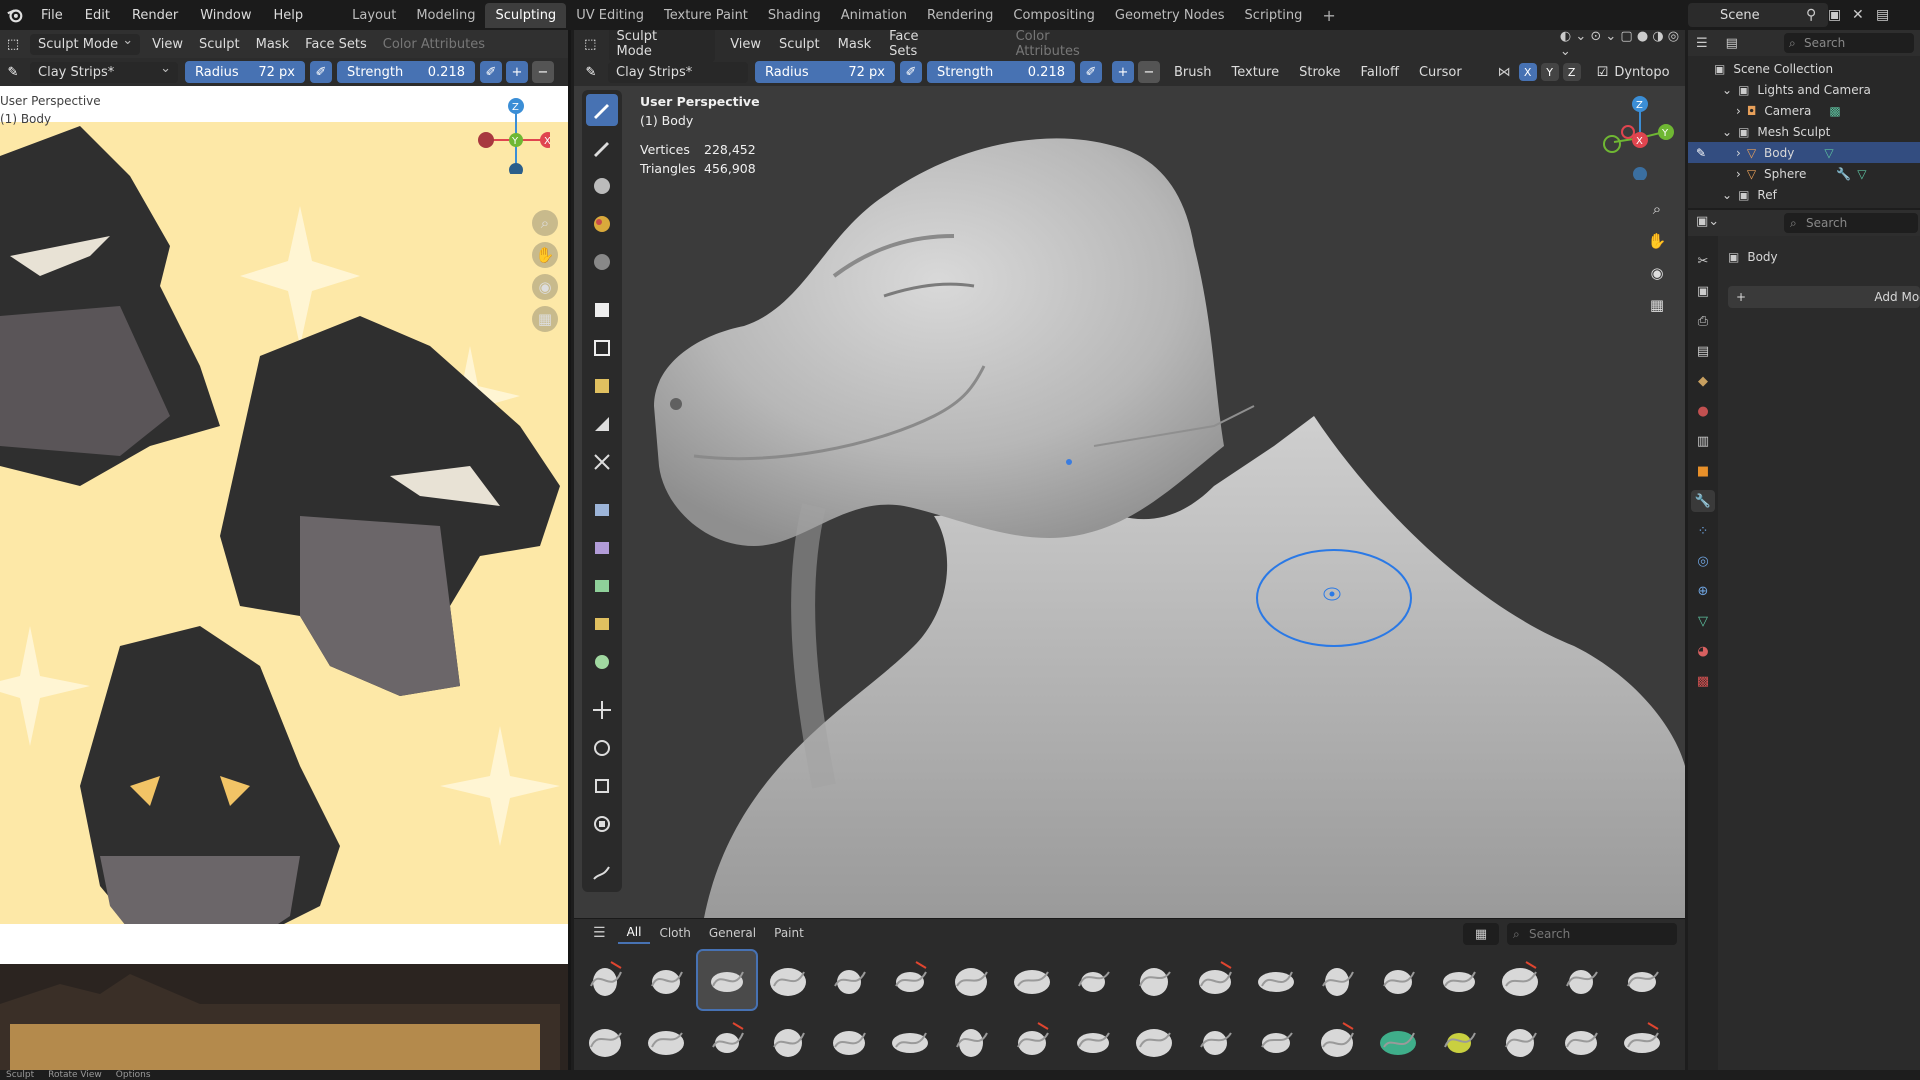 This screenshot has height=1080, width=1920. Describe the element at coordinates (602, 348) in the screenshot. I see `box-hide-tool-icon` at that location.